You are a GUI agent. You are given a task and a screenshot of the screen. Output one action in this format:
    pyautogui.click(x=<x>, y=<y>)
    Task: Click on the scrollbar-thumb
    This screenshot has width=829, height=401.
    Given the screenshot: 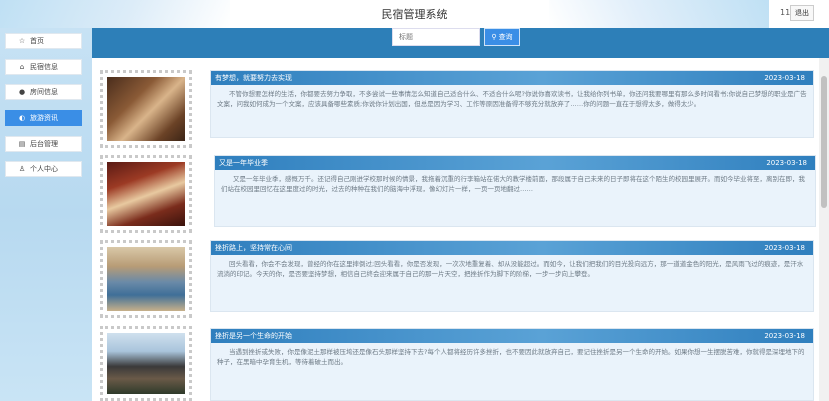 What is the action you would take?
    pyautogui.click(x=824, y=142)
    